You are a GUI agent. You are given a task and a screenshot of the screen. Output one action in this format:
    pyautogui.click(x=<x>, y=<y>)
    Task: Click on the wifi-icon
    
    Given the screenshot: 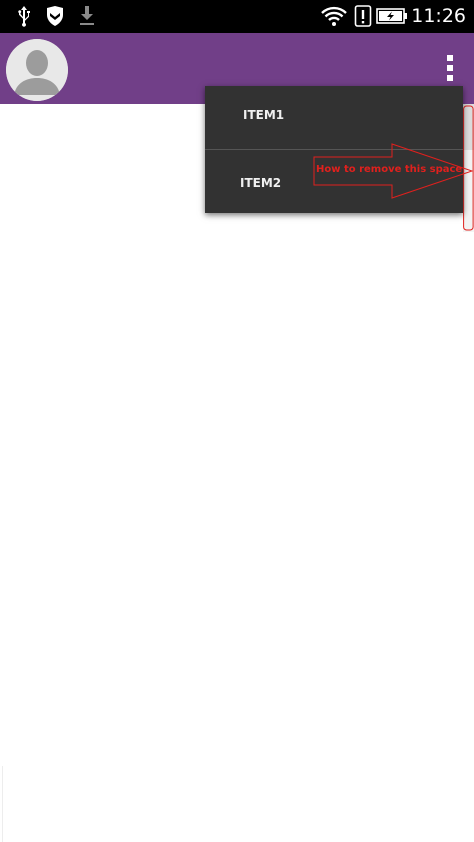 What is the action you would take?
    pyautogui.click(x=334, y=16)
    